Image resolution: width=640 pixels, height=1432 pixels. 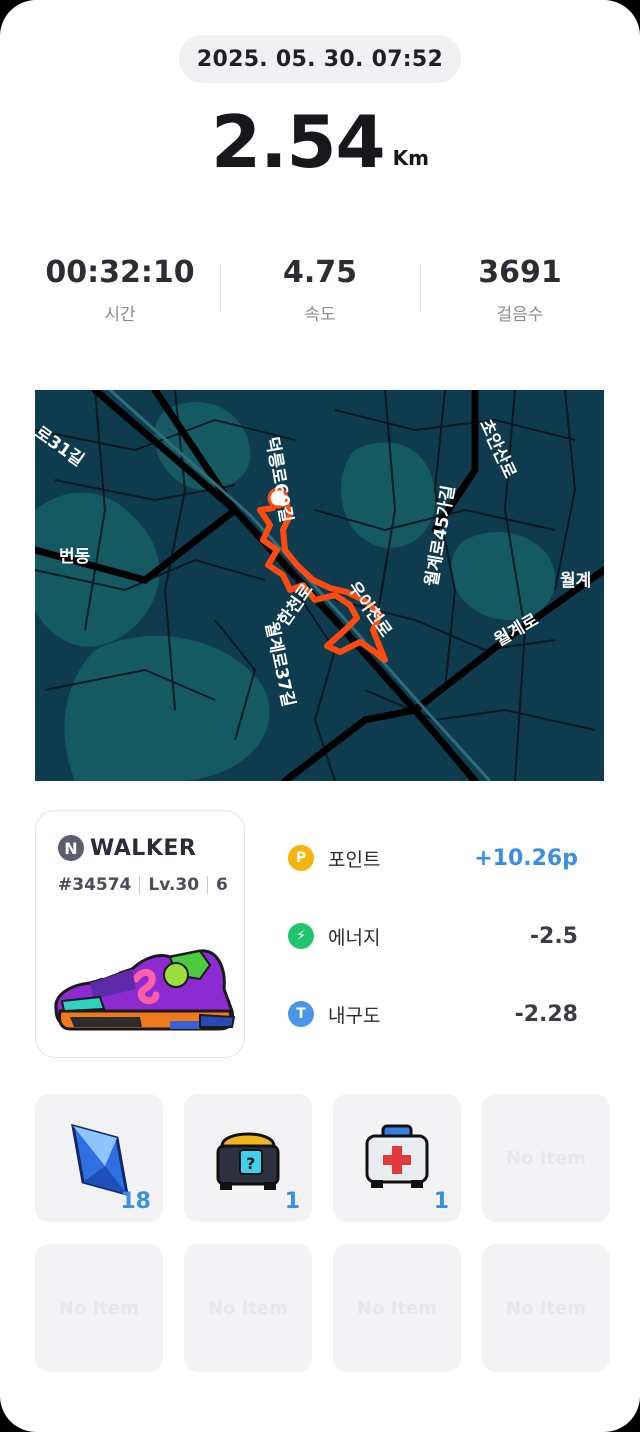 I want to click on shoe-brand: N WALKER, so click(x=127, y=848).